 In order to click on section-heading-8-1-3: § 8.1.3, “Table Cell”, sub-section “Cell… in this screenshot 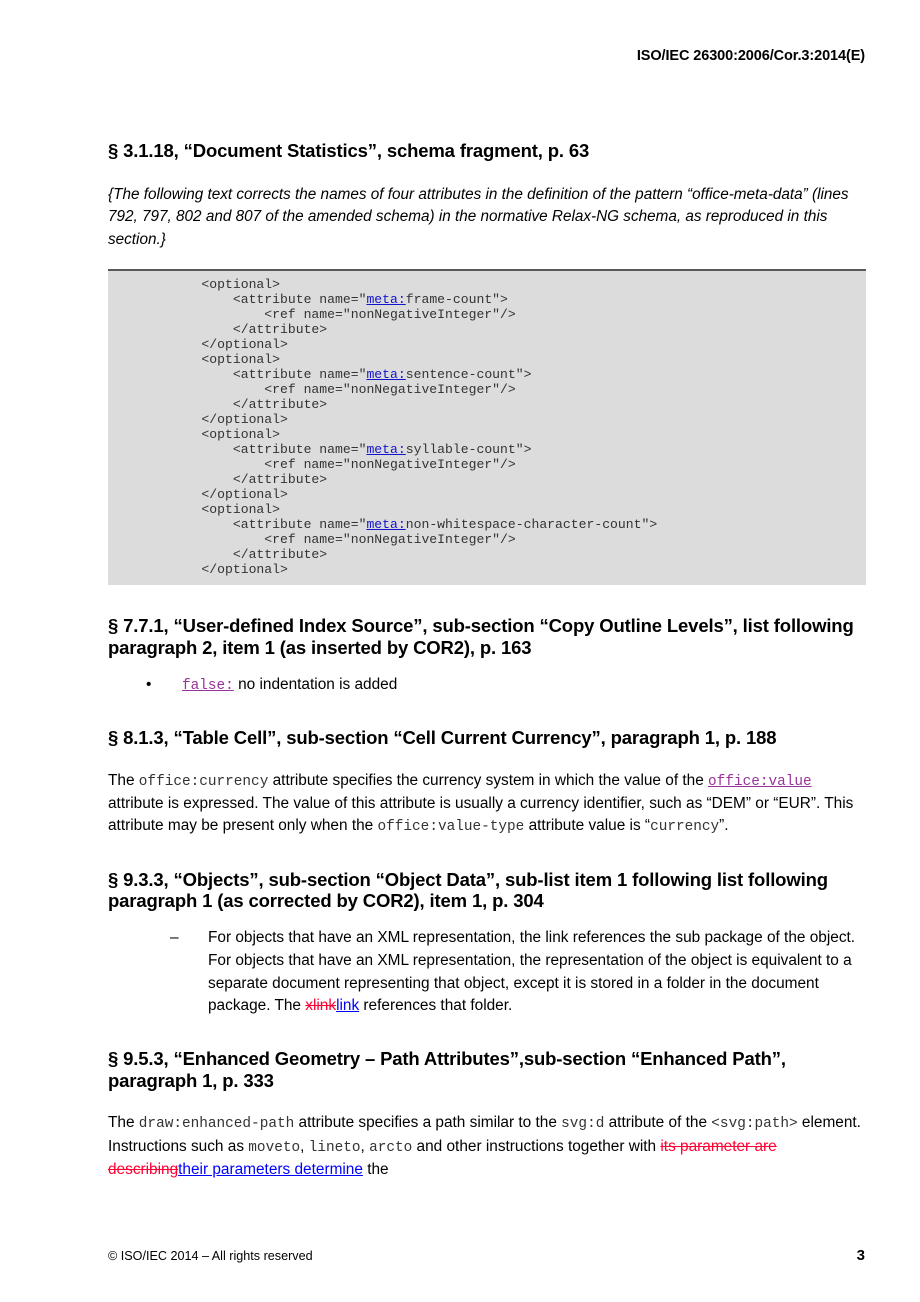, I will do `click(442, 737)`.